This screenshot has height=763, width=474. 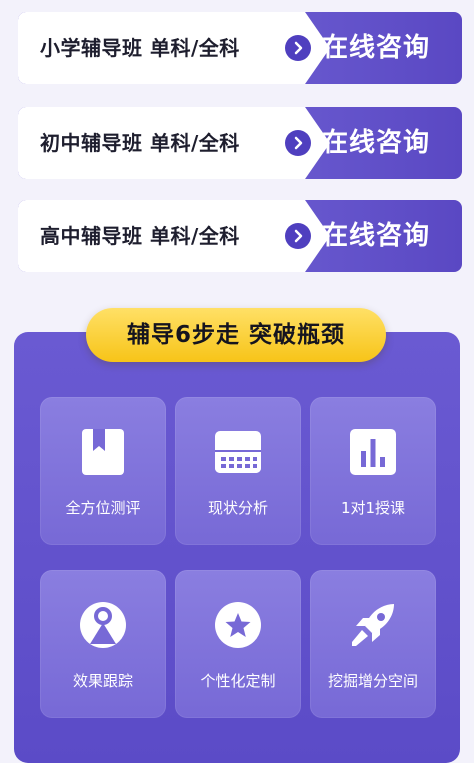 What do you see at coordinates (140, 143) in the screenshot?
I see `banner-label: 初中辅导班 单科/全科` at bounding box center [140, 143].